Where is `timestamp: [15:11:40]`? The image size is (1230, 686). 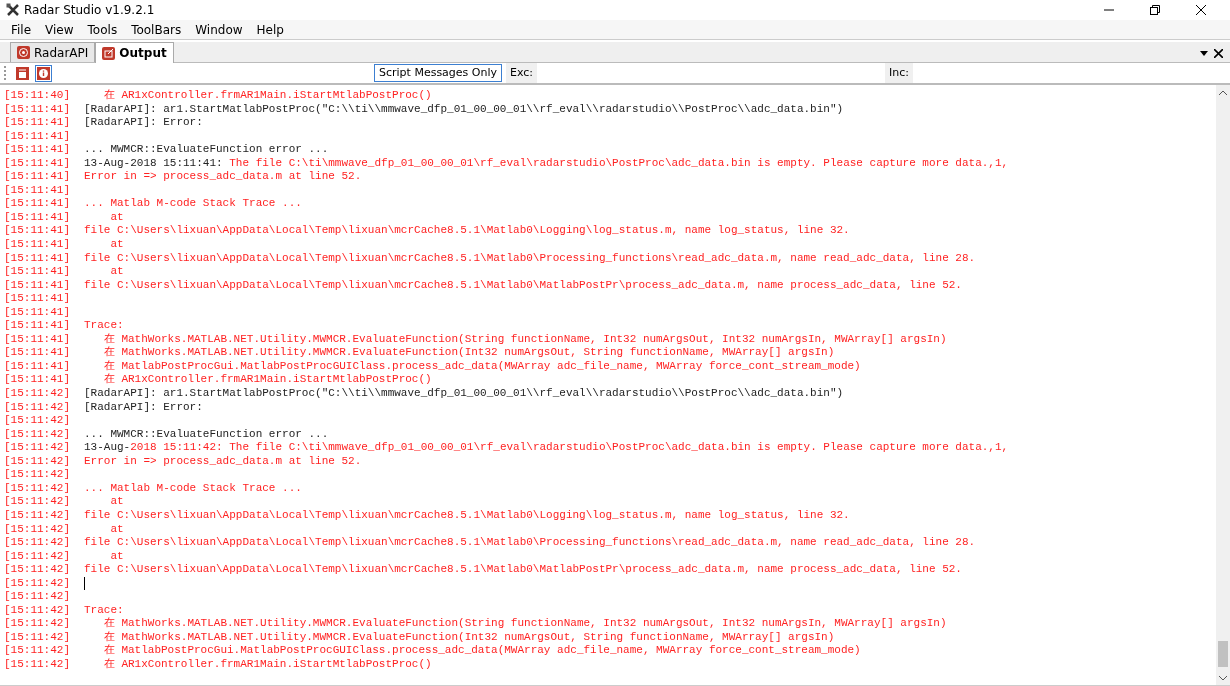 timestamp: [15:11:40] is located at coordinates (37, 96).